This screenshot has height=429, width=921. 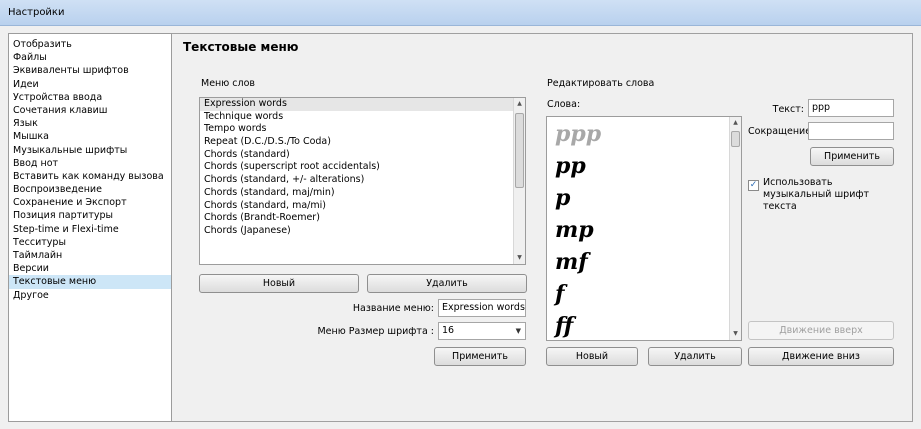 I want to click on list-item: Chords (Brandt-Roemer), so click(x=362, y=218).